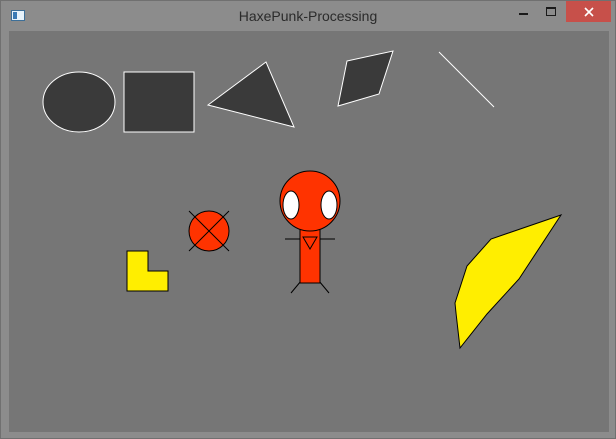  What do you see at coordinates (308, 16) in the screenshot?
I see `title-bar: HaxePunk-Processing` at bounding box center [308, 16].